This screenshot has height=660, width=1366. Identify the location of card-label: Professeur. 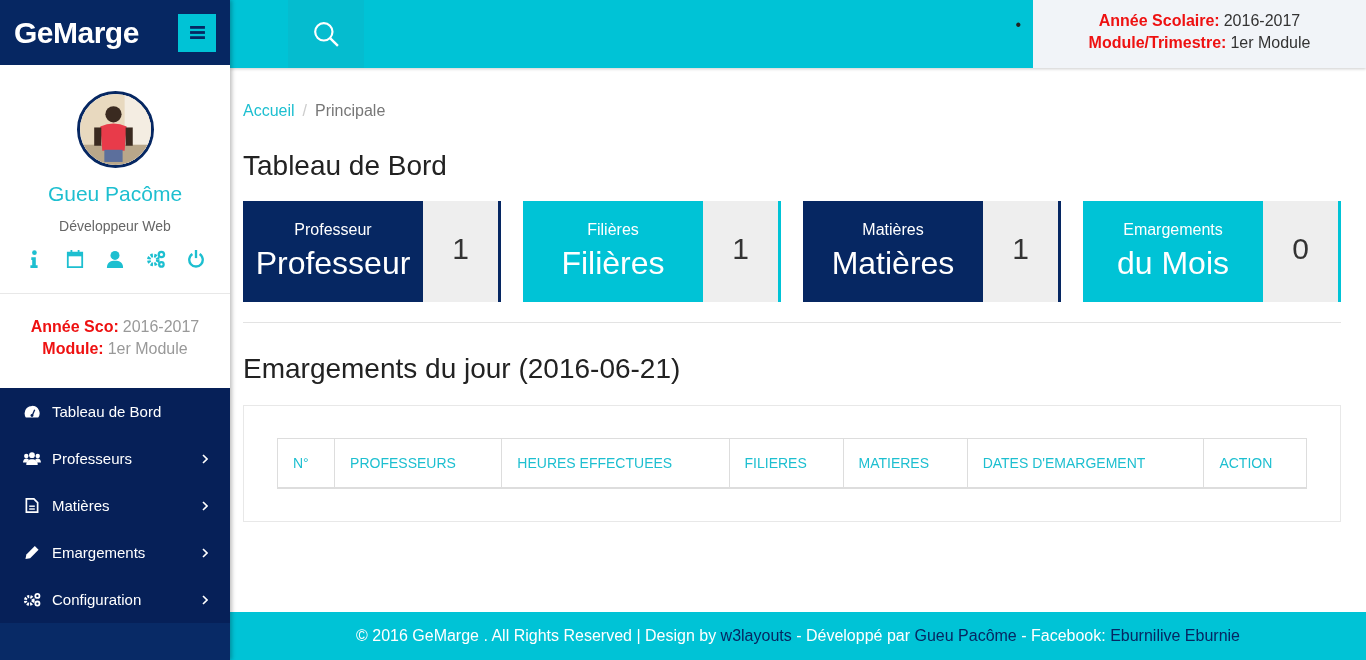
(333, 263).